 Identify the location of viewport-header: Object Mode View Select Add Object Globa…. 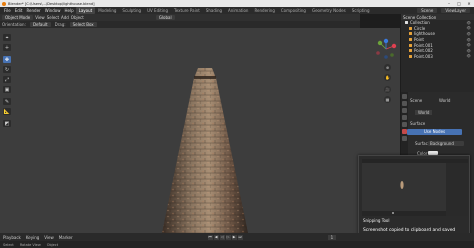
(180, 17).